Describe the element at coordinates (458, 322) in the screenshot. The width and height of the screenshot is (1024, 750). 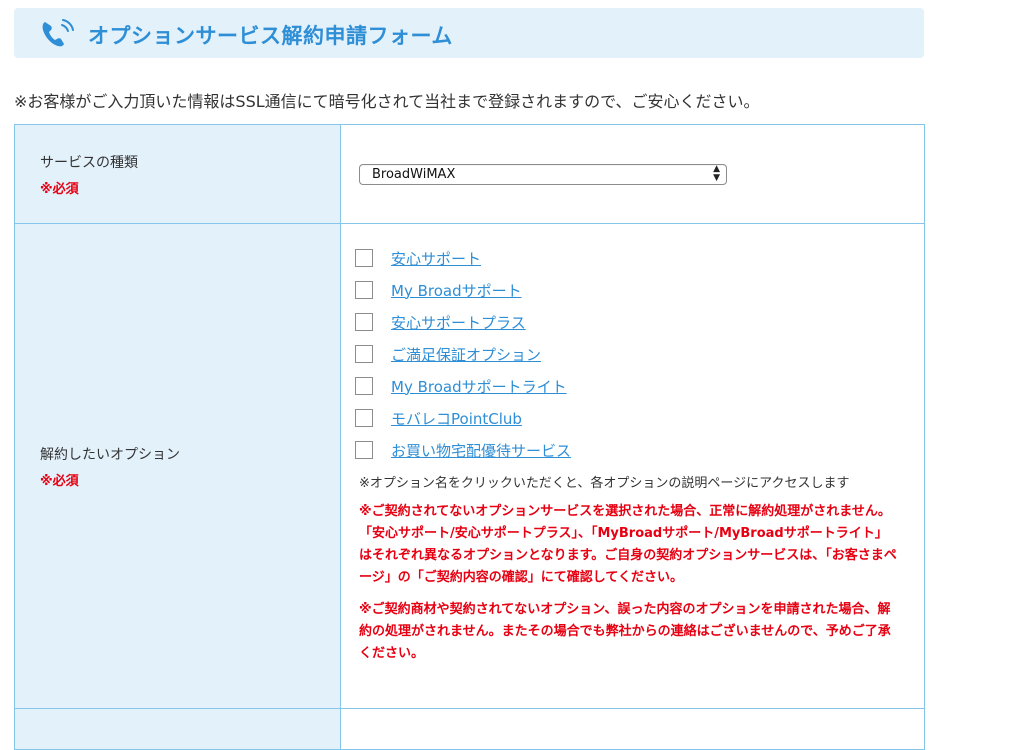
I see `option-link: 安心サポートプラス` at that location.